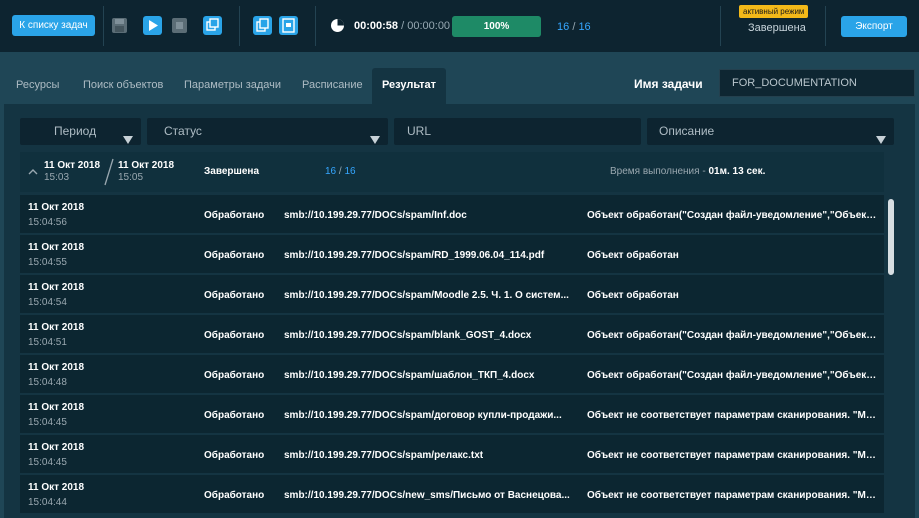  I want to click on tab-object-search: Поиск объектов, so click(123, 86).